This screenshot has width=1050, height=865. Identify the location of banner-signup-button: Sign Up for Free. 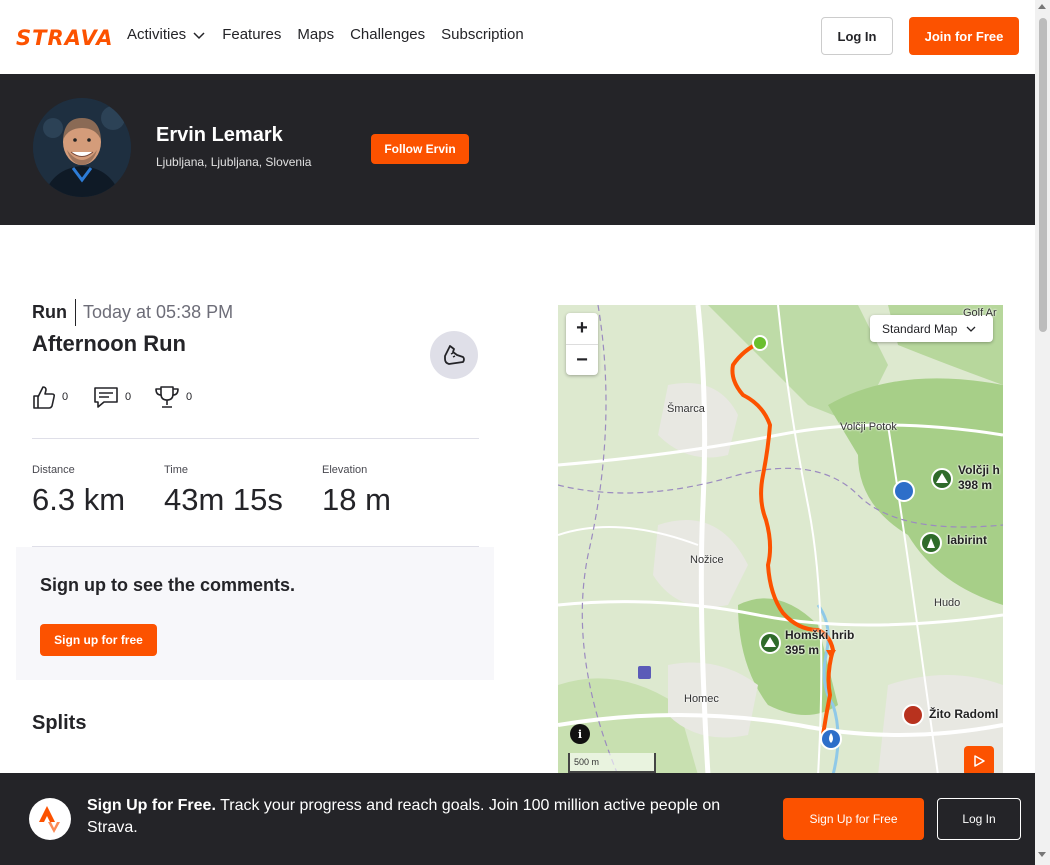
(853, 819).